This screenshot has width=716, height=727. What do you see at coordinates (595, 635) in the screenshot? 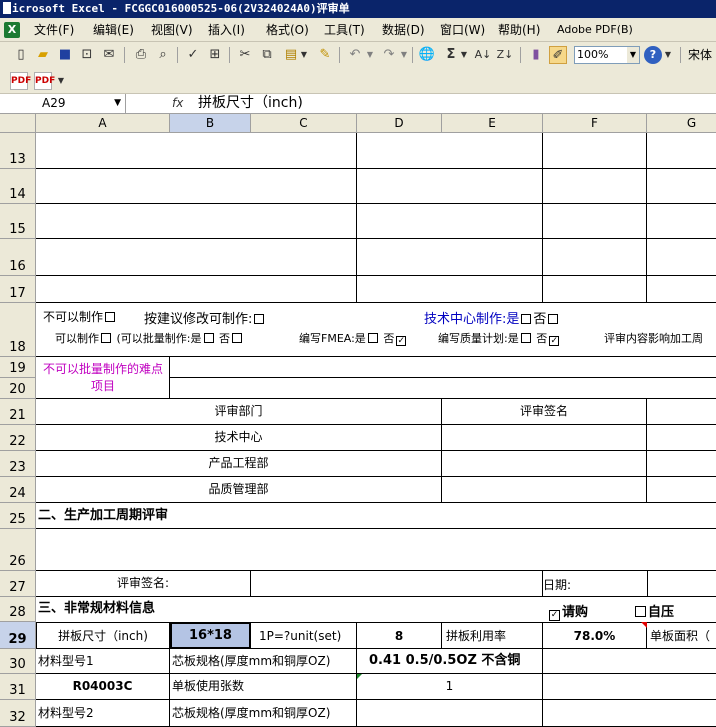
I see `cell-f29: 78.0%` at bounding box center [595, 635].